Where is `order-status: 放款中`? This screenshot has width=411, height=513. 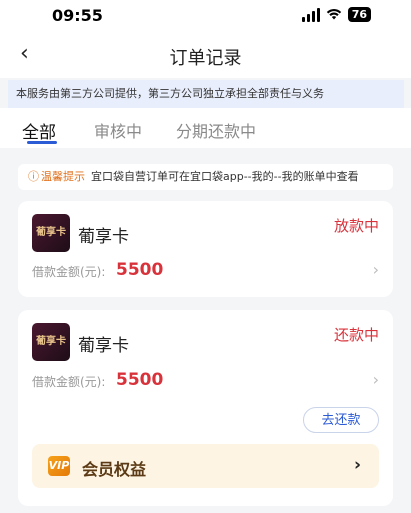 order-status: 放款中 is located at coordinates (356, 226).